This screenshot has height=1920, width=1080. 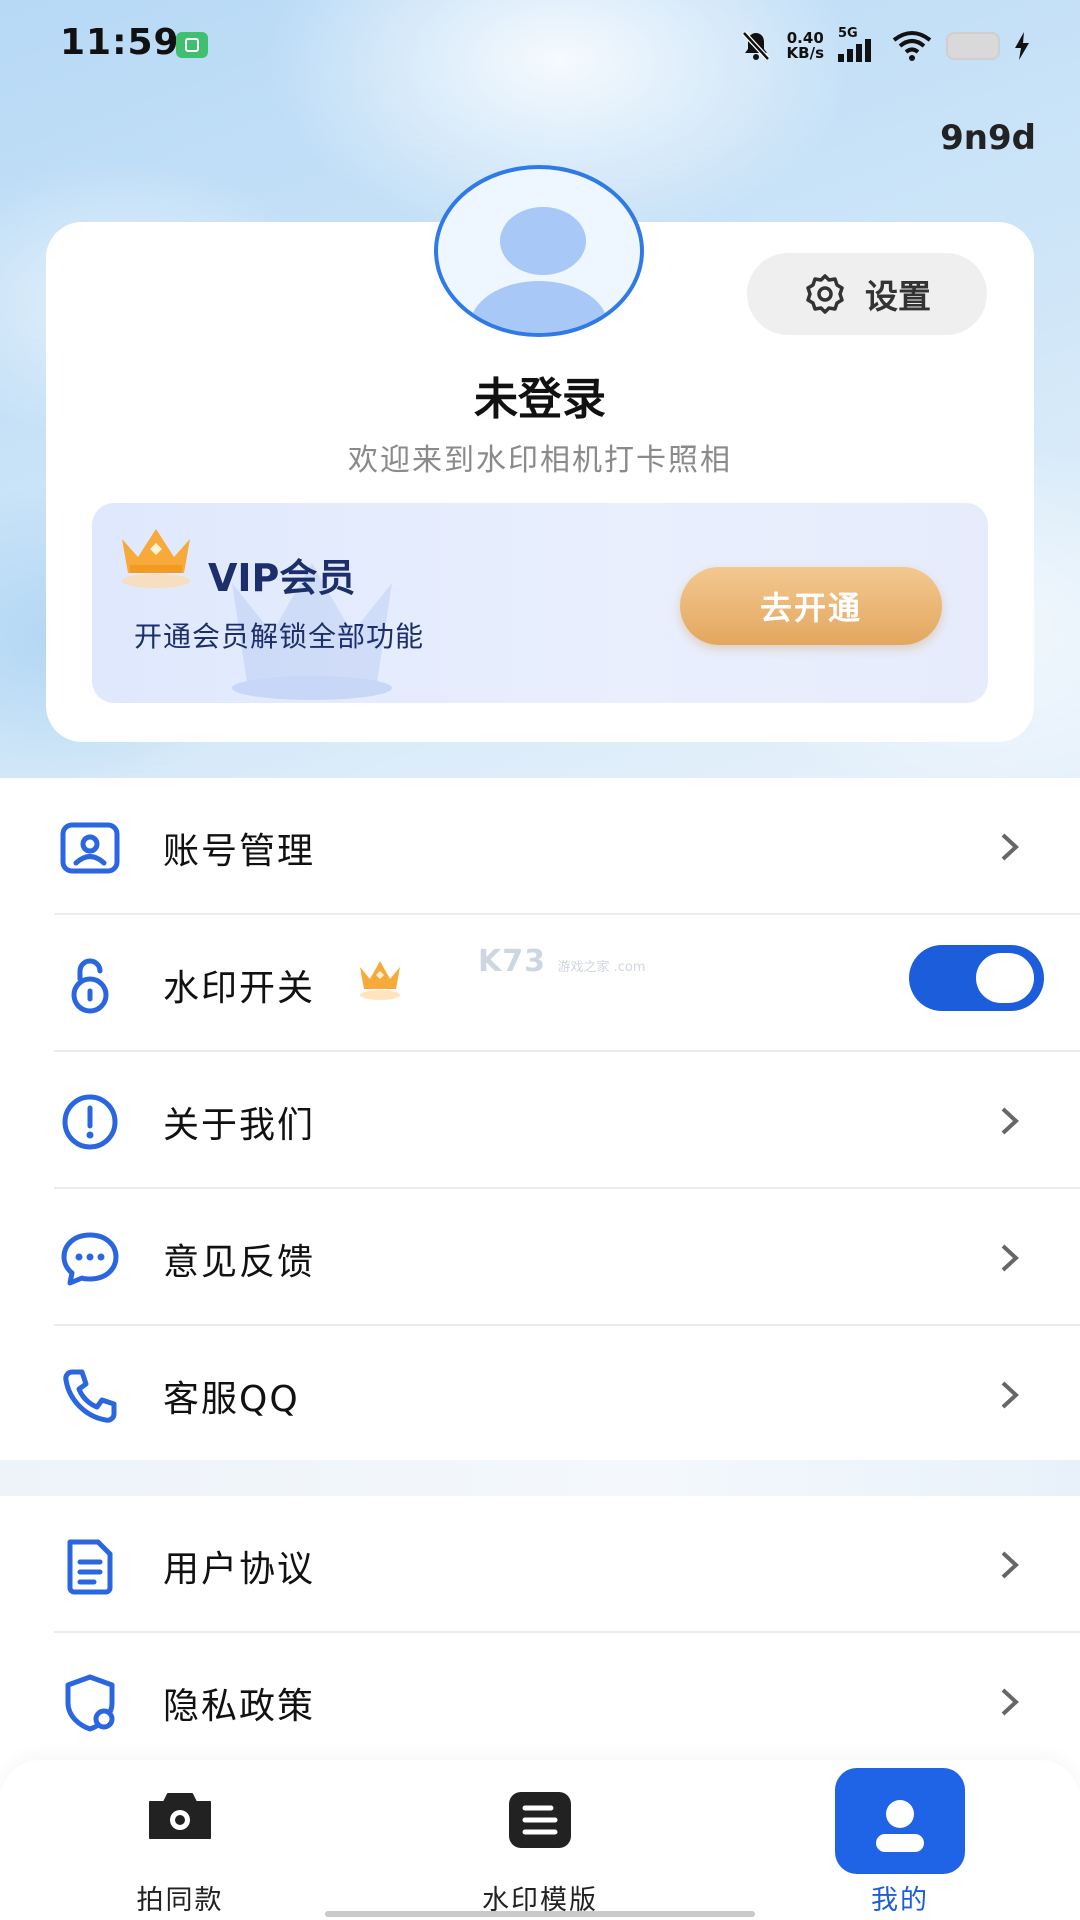 What do you see at coordinates (811, 606) in the screenshot?
I see `vip-activate-button: 去开通` at bounding box center [811, 606].